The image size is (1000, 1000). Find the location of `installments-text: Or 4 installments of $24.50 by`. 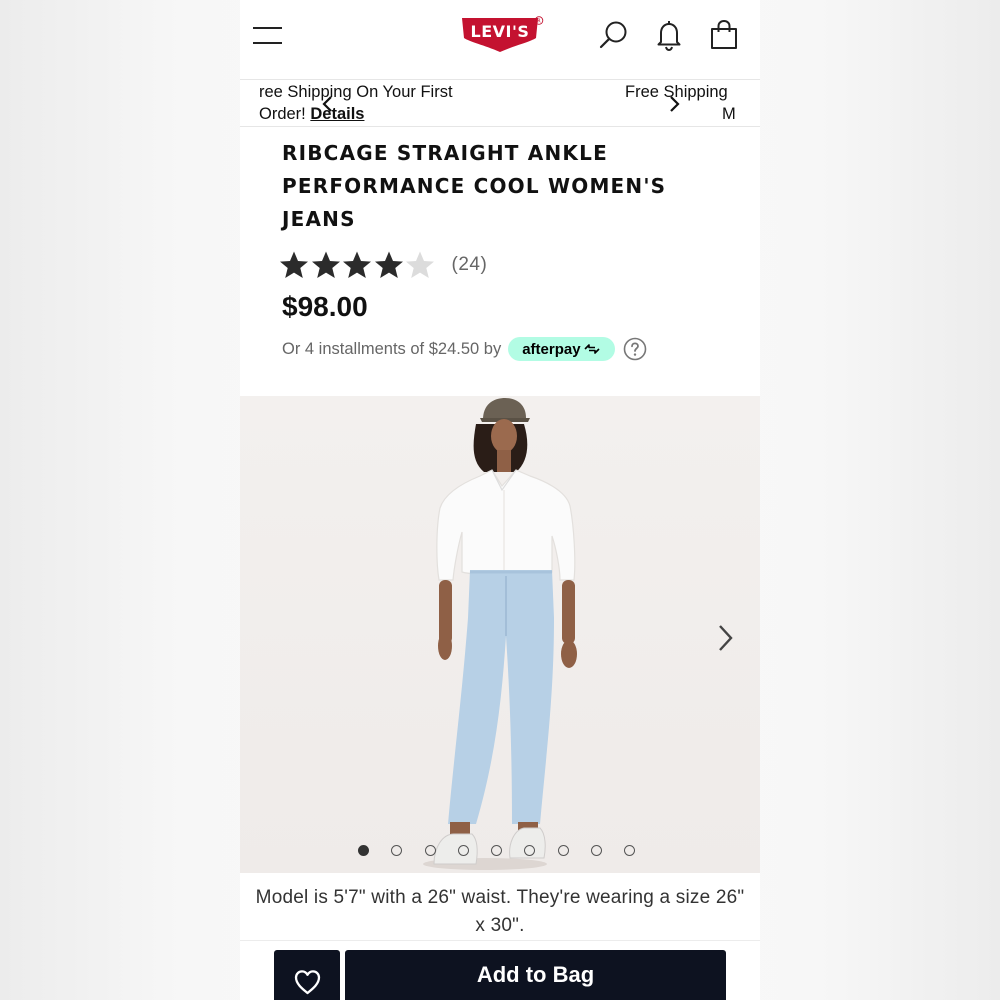

installments-text: Or 4 installments of $24.50 by is located at coordinates (392, 348).